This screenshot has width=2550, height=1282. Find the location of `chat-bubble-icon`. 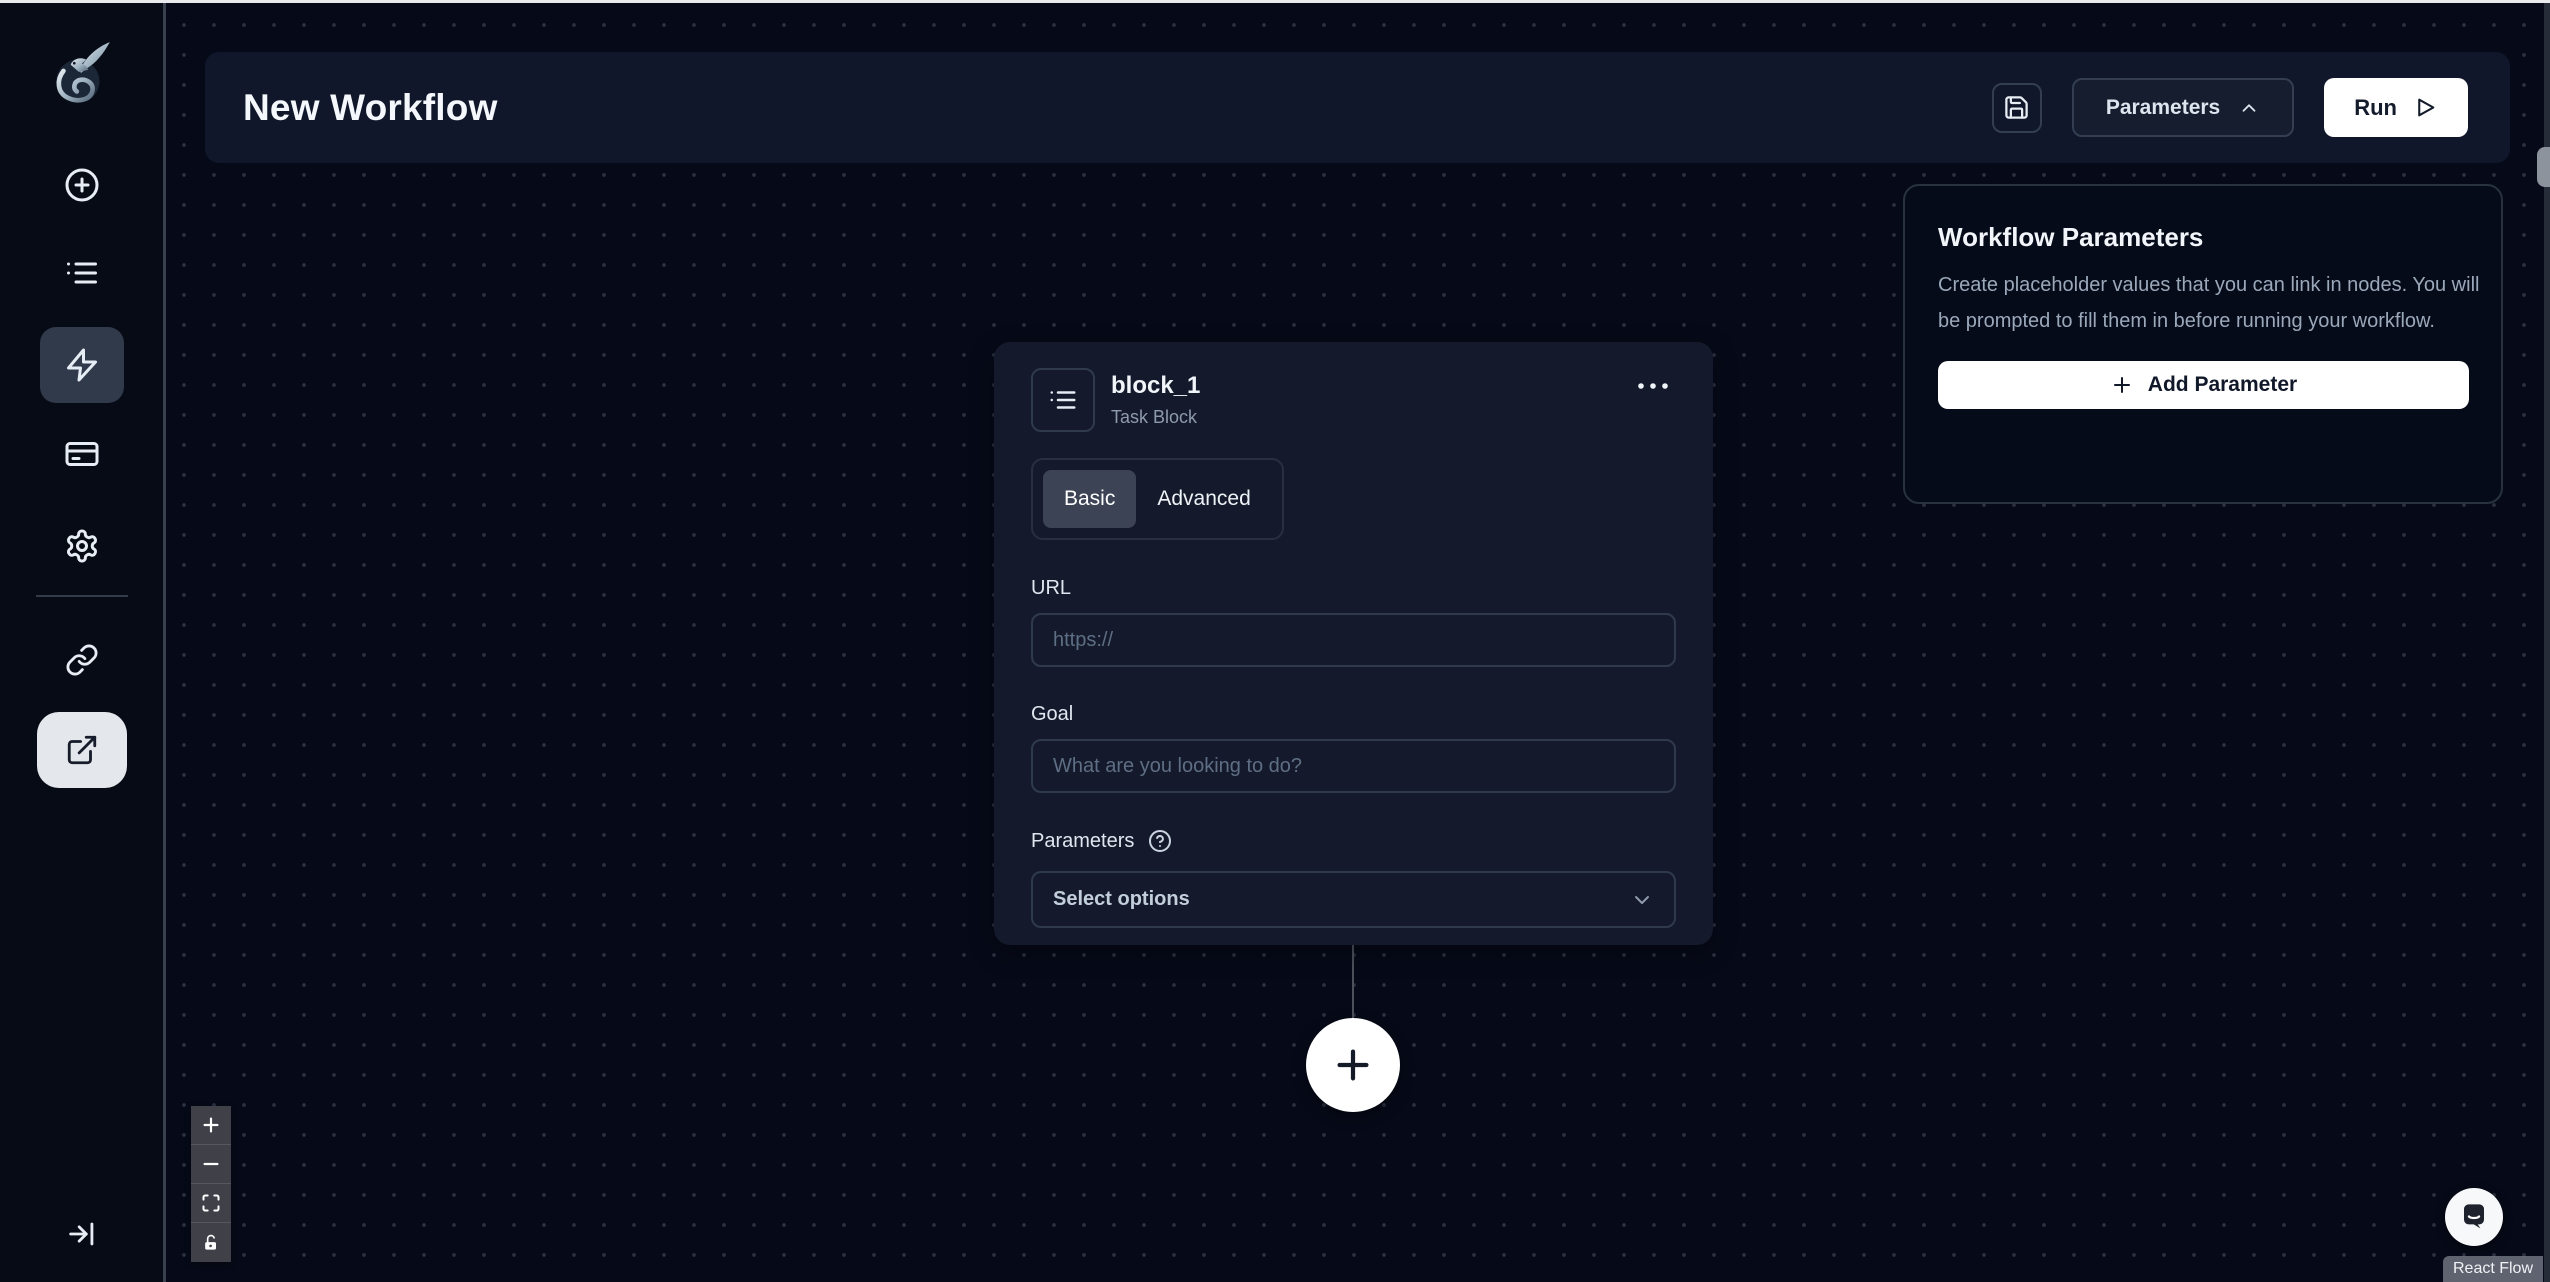

chat-bubble-icon is located at coordinates (2474, 1216).